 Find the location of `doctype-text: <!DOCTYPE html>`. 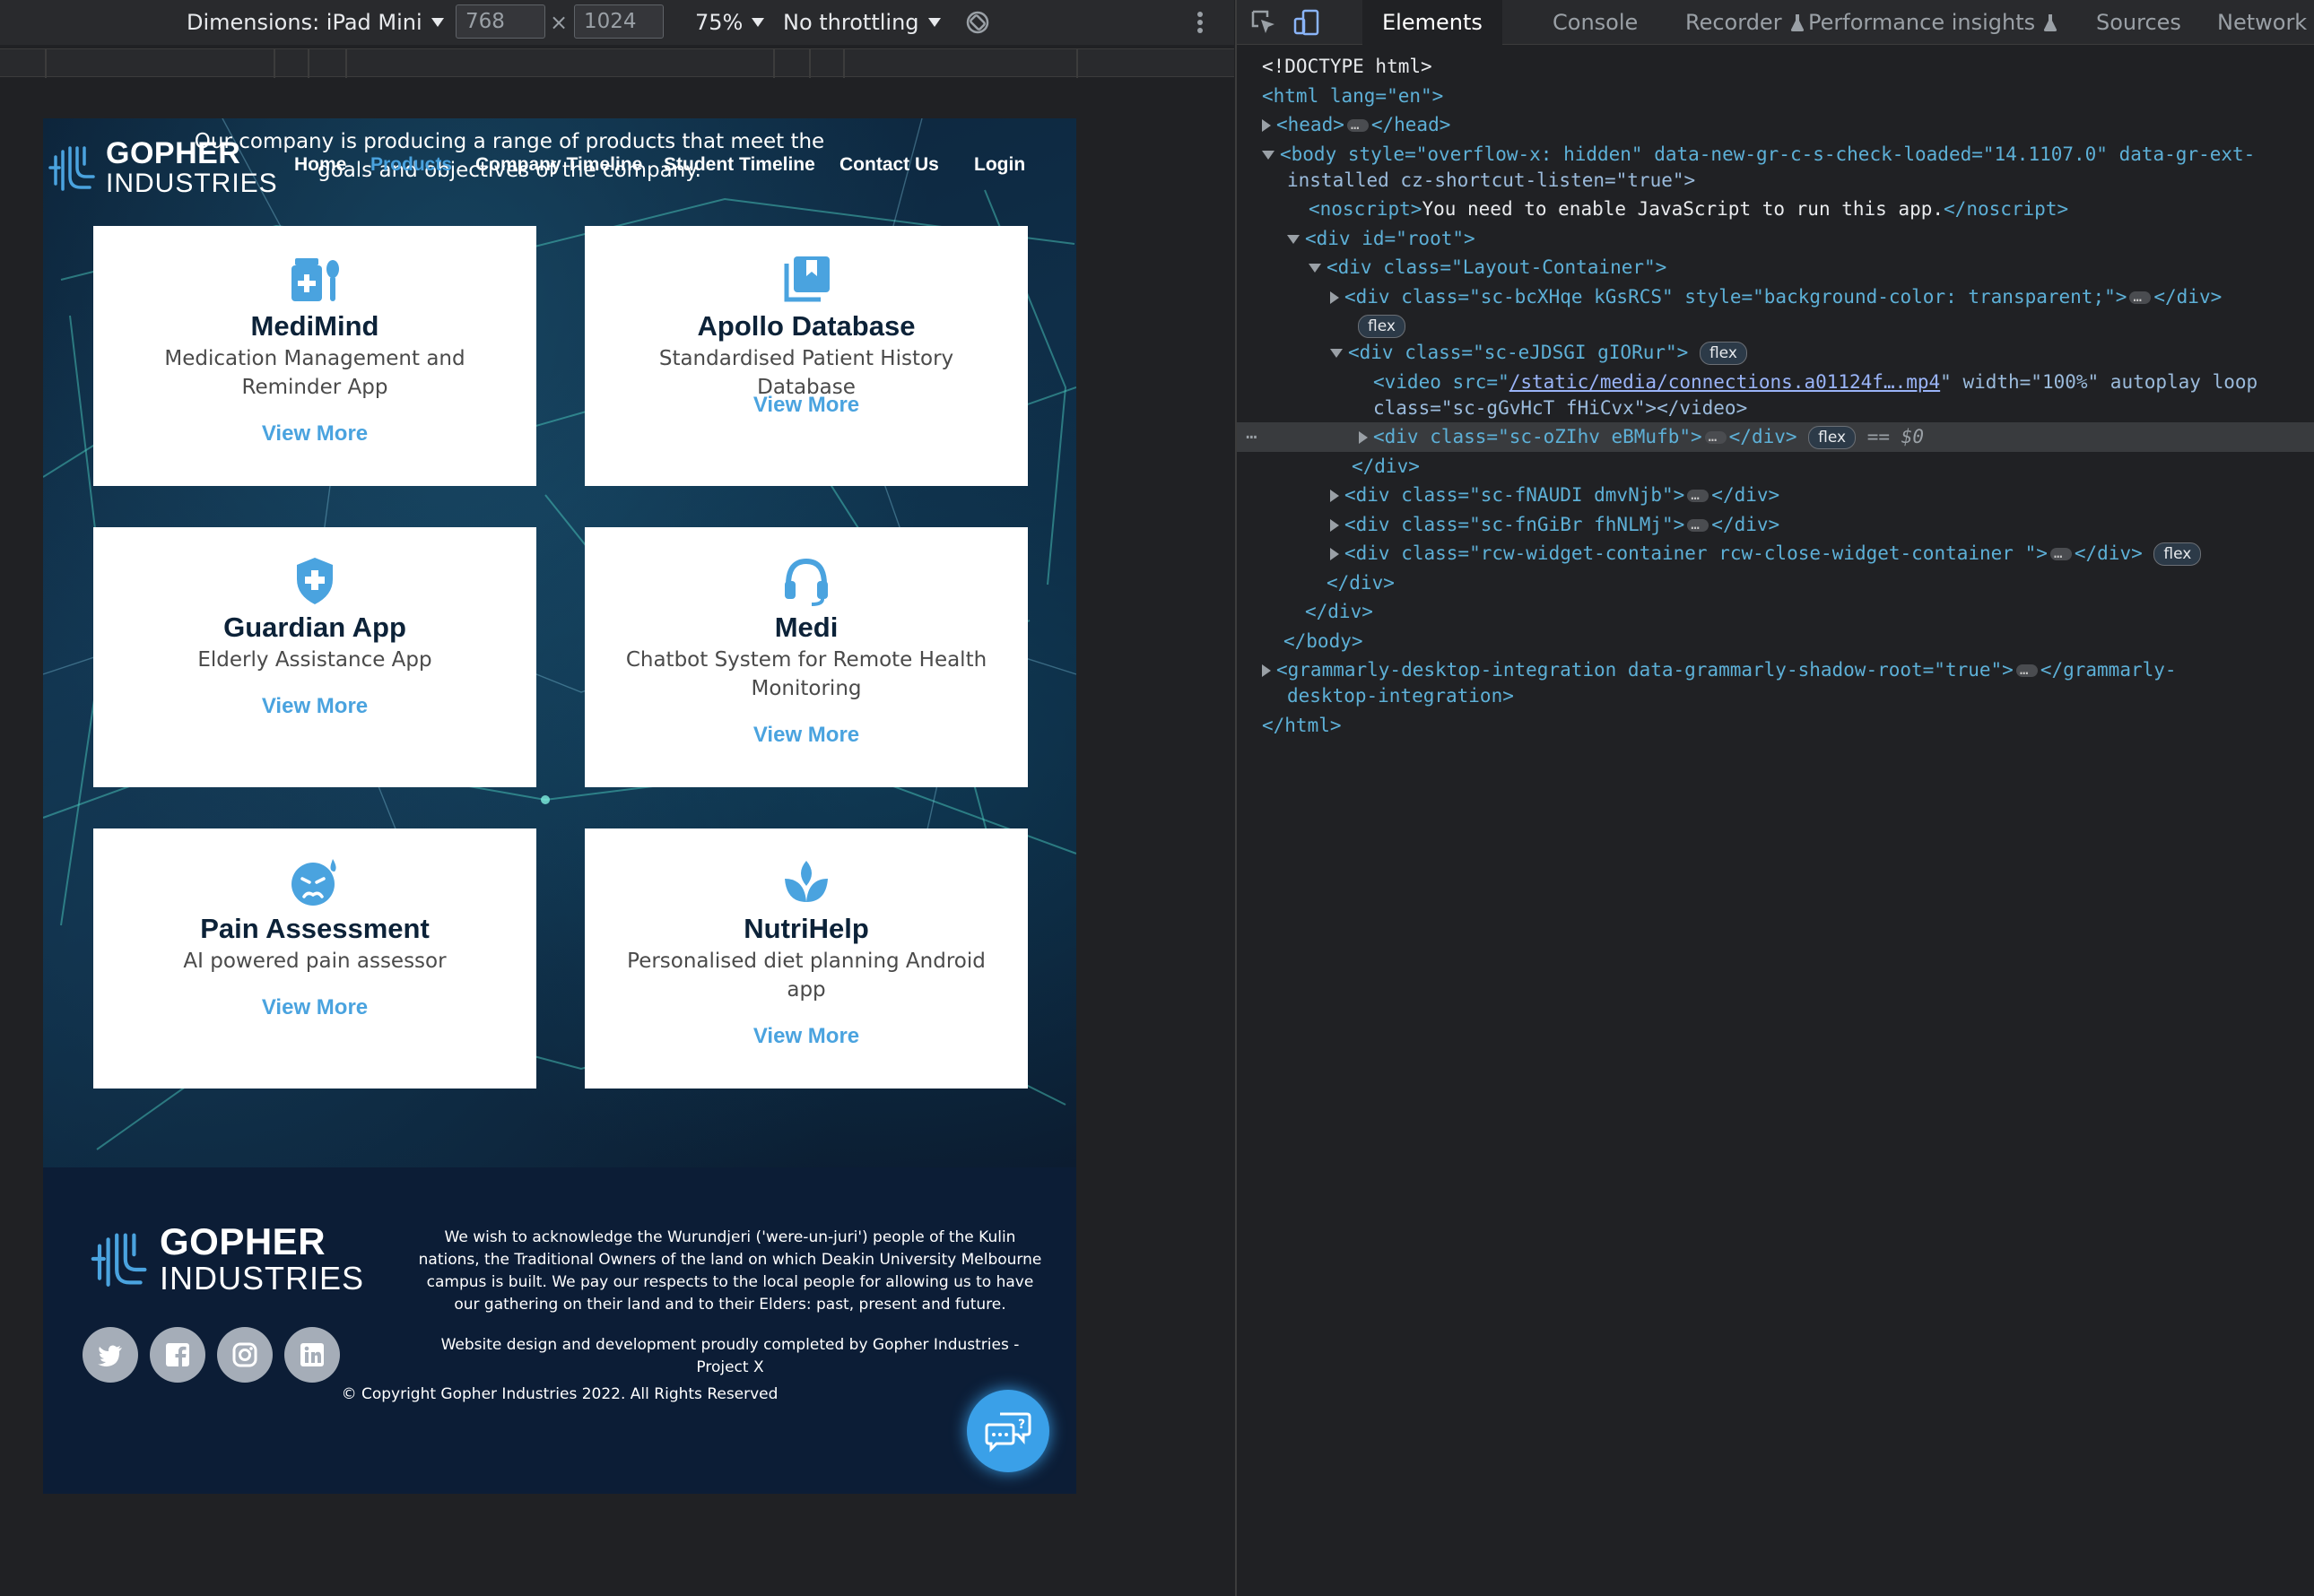

doctype-text: <!DOCTYPE html> is located at coordinates (1347, 66).